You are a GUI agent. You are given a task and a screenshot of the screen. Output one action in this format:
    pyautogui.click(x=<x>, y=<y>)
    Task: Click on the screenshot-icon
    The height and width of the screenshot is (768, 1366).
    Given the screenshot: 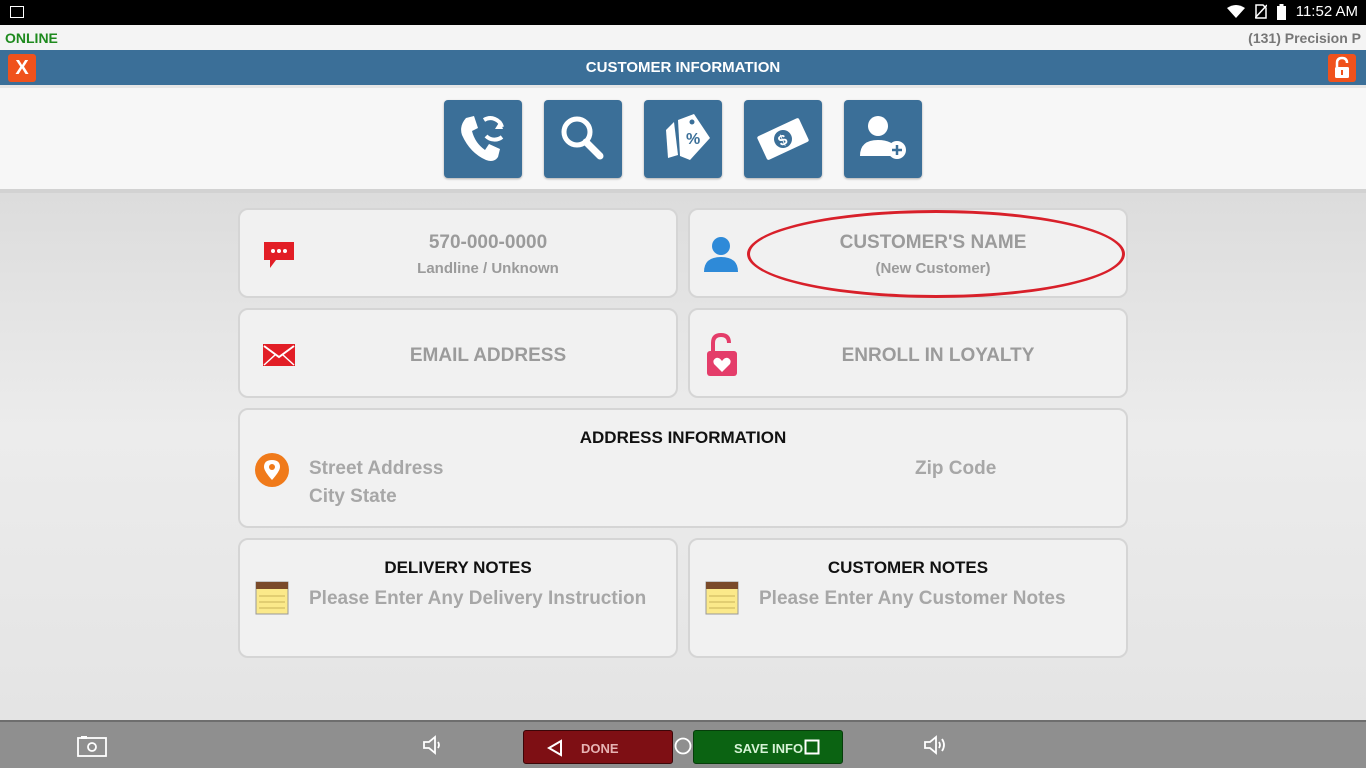 What is the action you would take?
    pyautogui.click(x=92, y=746)
    